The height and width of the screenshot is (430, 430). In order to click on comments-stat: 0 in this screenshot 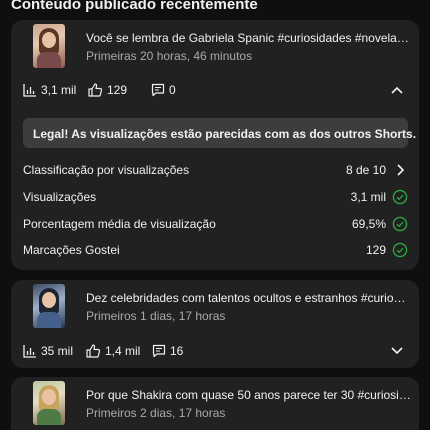, I will do `click(163, 90)`.